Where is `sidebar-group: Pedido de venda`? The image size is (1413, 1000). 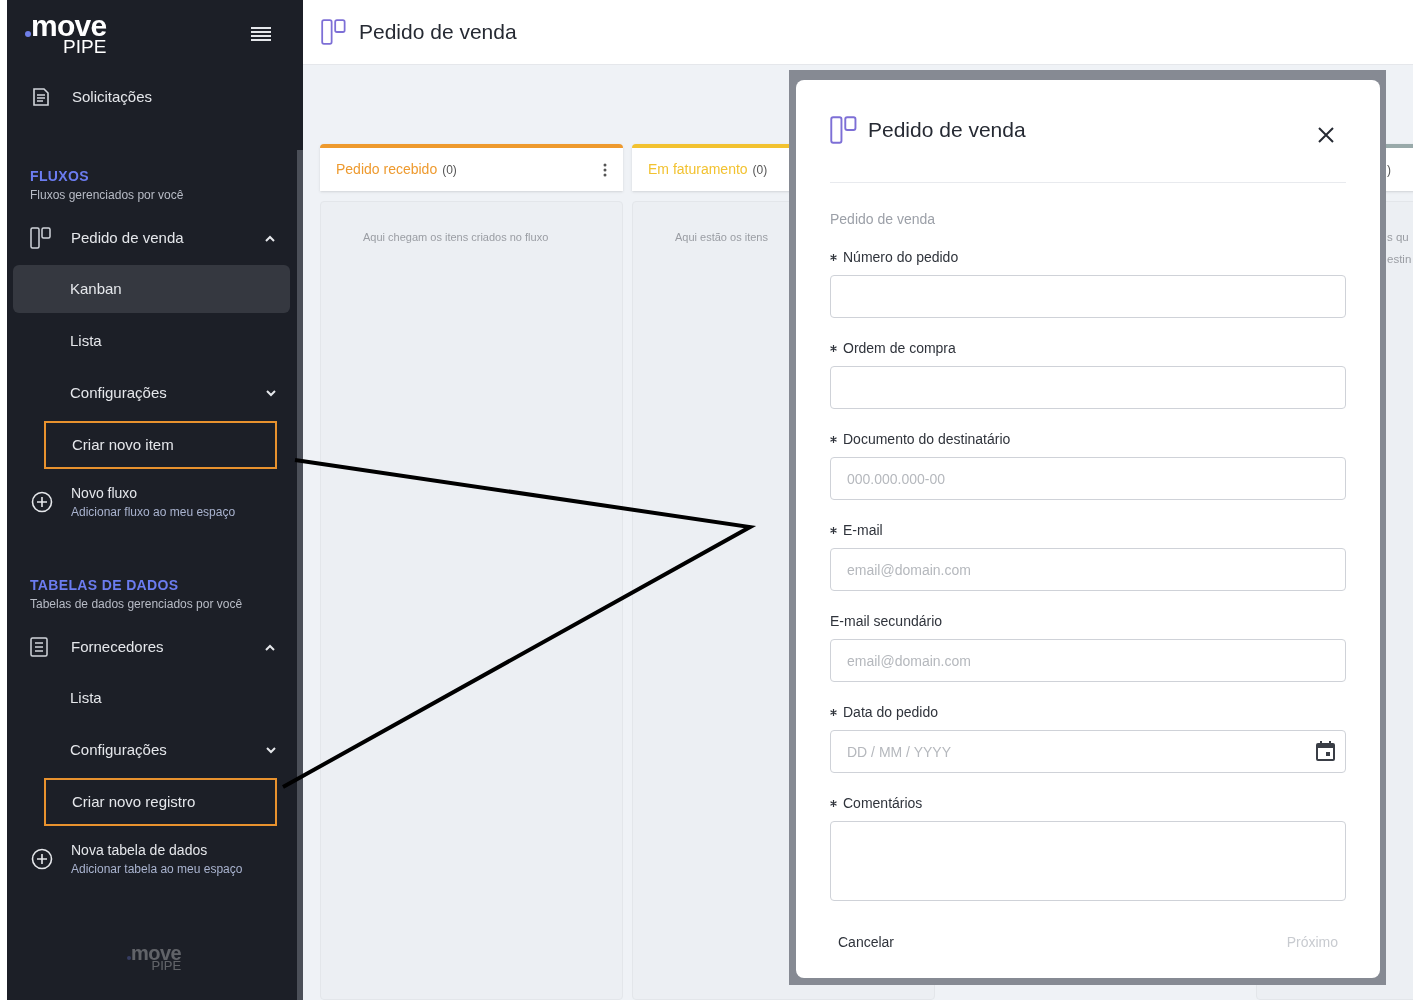 sidebar-group: Pedido de venda is located at coordinates (152, 238).